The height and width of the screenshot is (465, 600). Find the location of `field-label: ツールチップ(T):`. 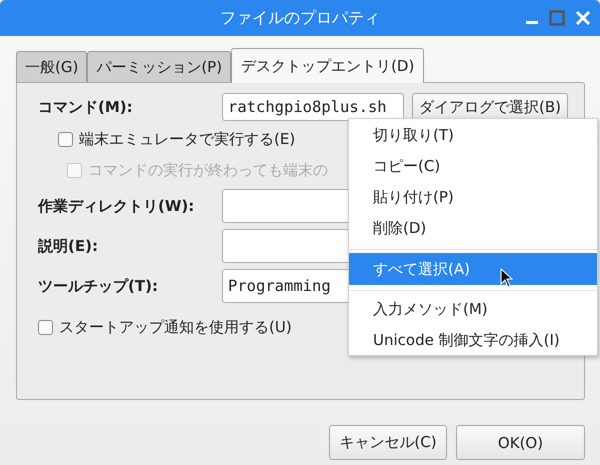

field-label: ツールチップ(T): is located at coordinates (98, 286).